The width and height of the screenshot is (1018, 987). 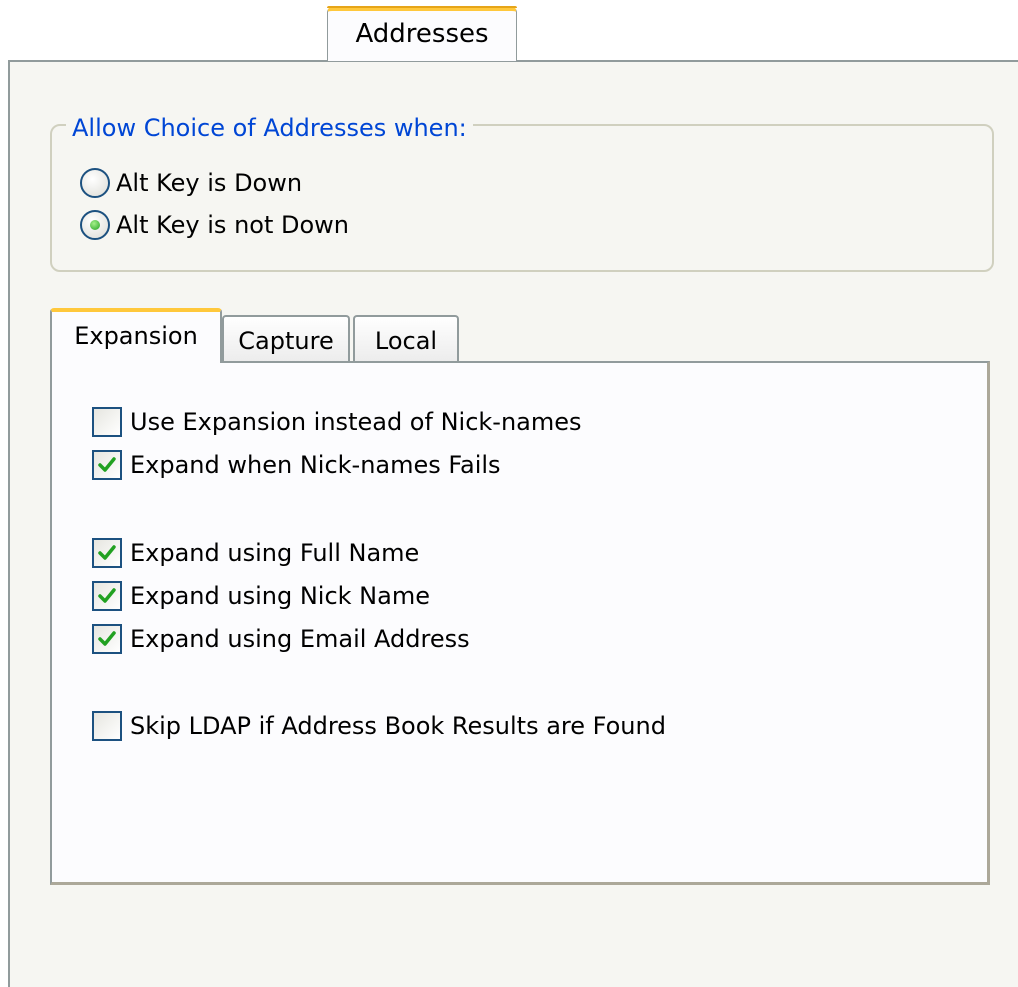 I want to click on radio-dot-icon, so click(x=95, y=225).